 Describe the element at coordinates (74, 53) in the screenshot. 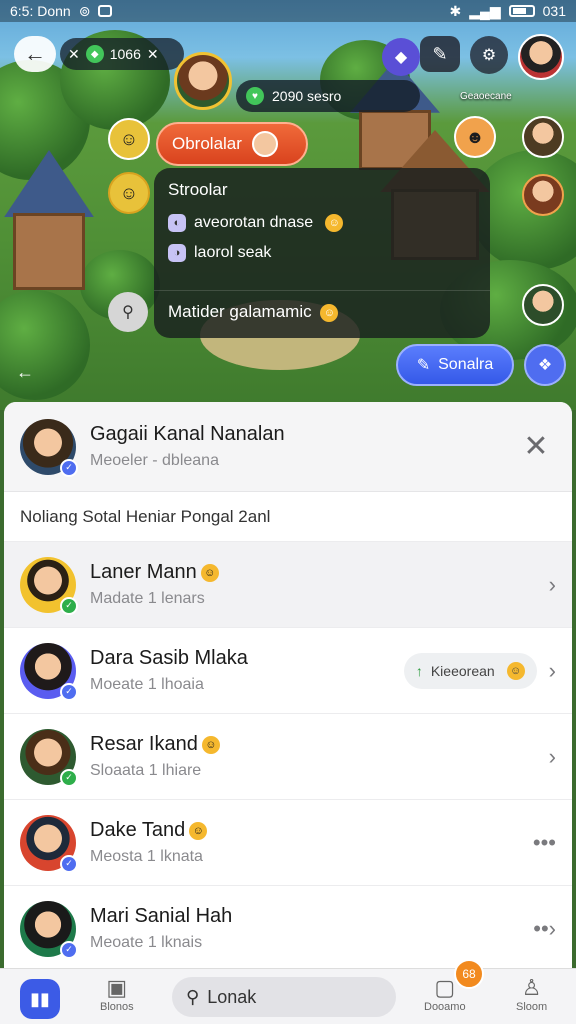

I see `close-small-icon: ✕` at that location.